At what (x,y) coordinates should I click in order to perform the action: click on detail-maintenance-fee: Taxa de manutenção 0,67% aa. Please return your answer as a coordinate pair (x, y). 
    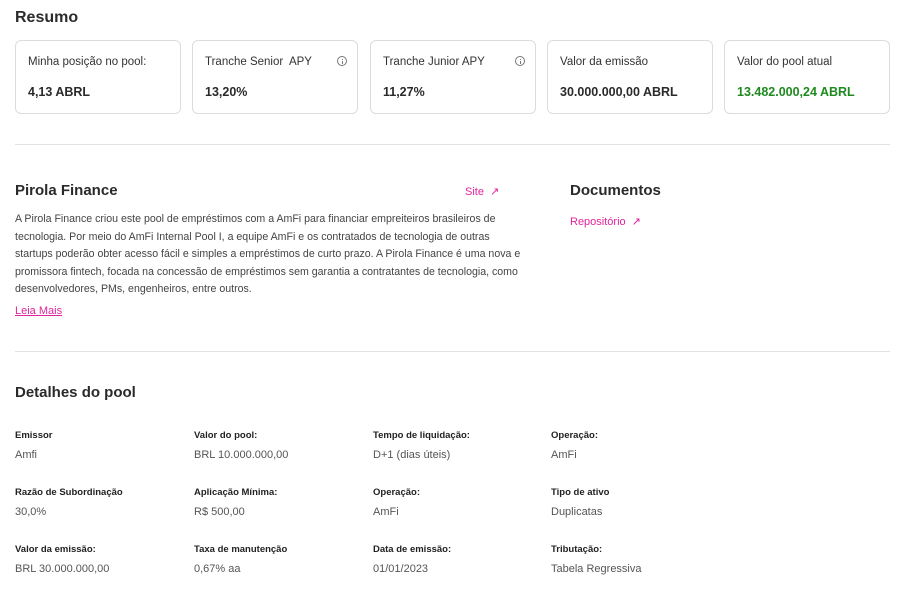
    Looking at the image, I should click on (240, 559).